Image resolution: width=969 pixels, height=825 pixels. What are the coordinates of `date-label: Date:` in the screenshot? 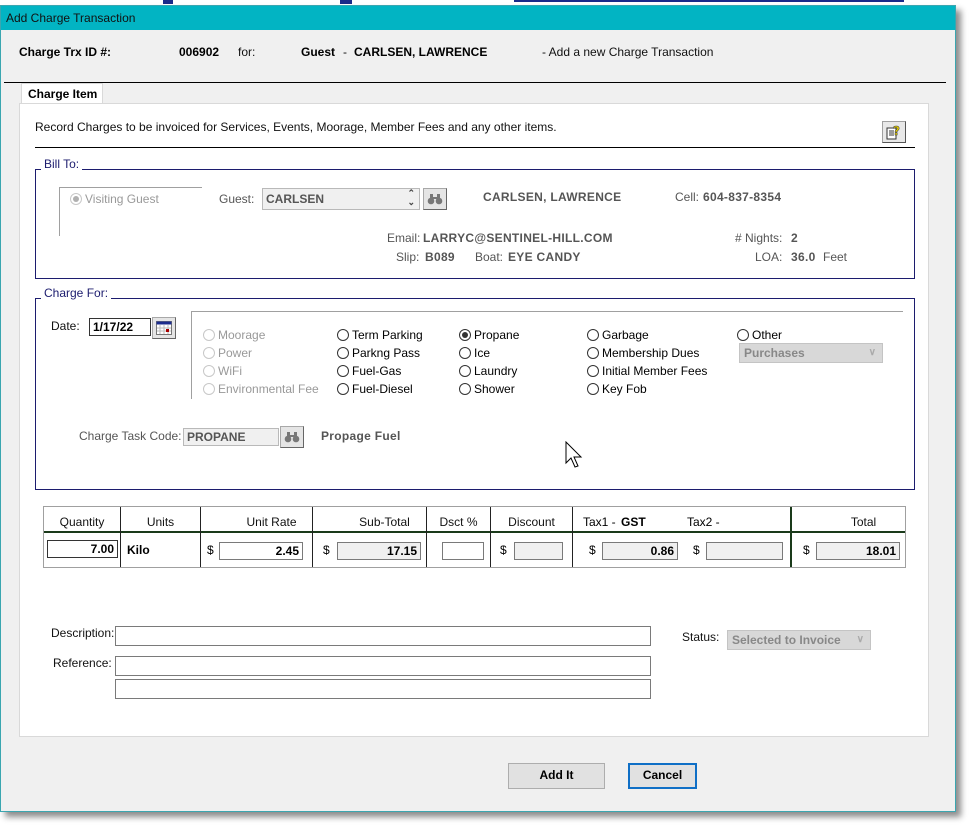 It's located at (65, 326).